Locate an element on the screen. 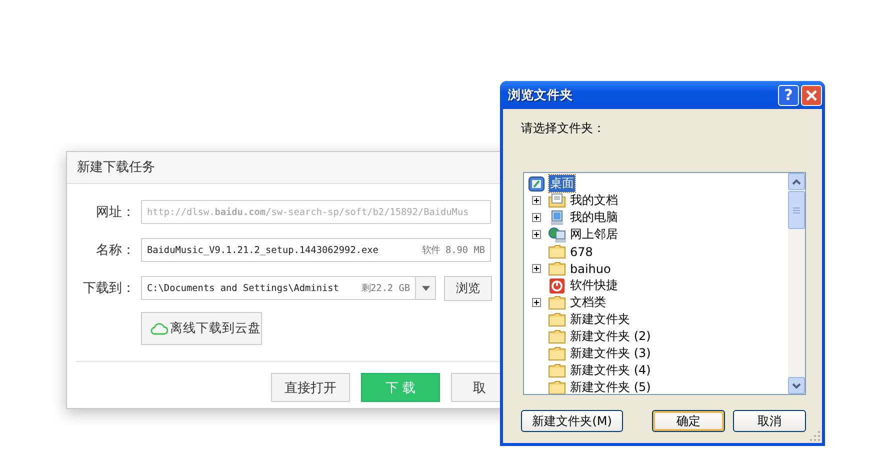 This screenshot has height=461, width=877. cloud-icon is located at coordinates (159, 328).